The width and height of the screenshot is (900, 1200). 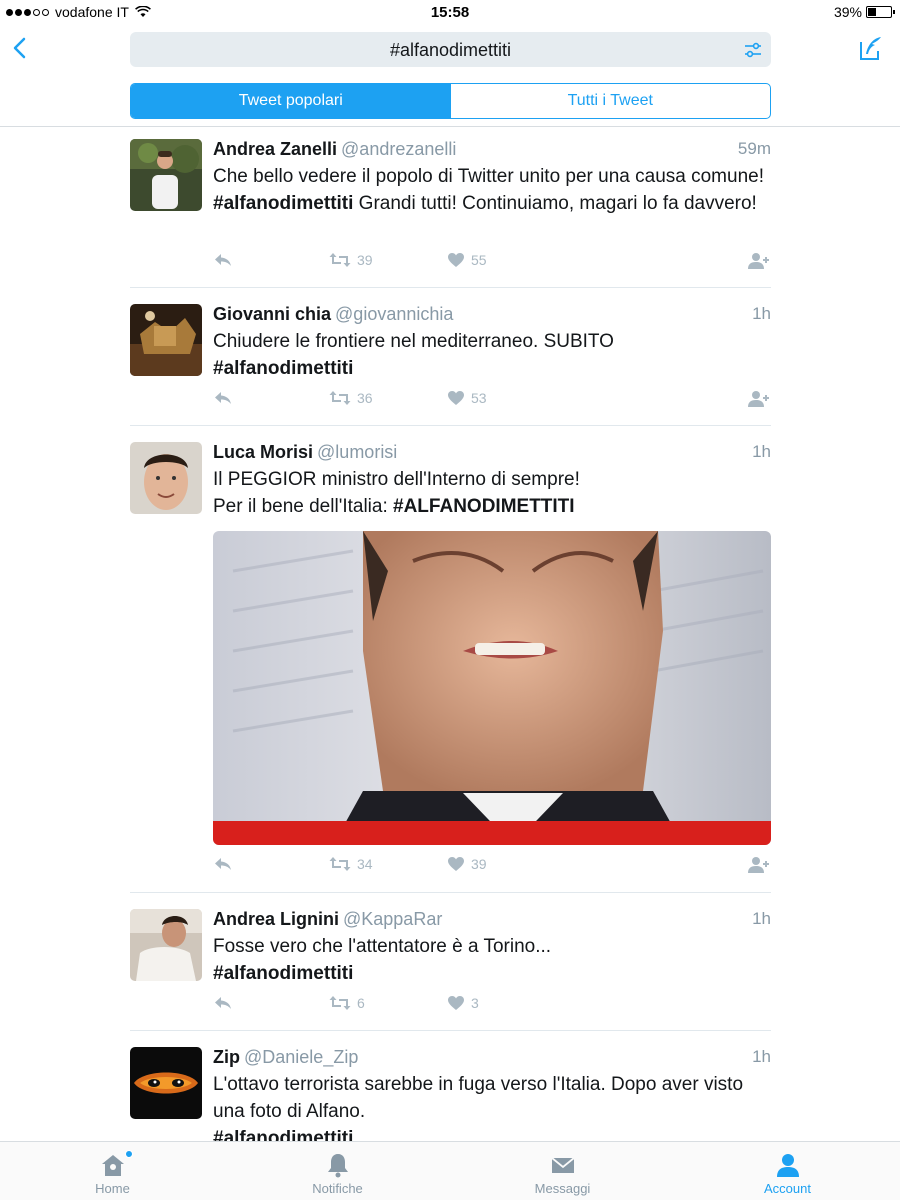 I want to click on tab-messages-label: Messaggi, so click(x=562, y=1188).